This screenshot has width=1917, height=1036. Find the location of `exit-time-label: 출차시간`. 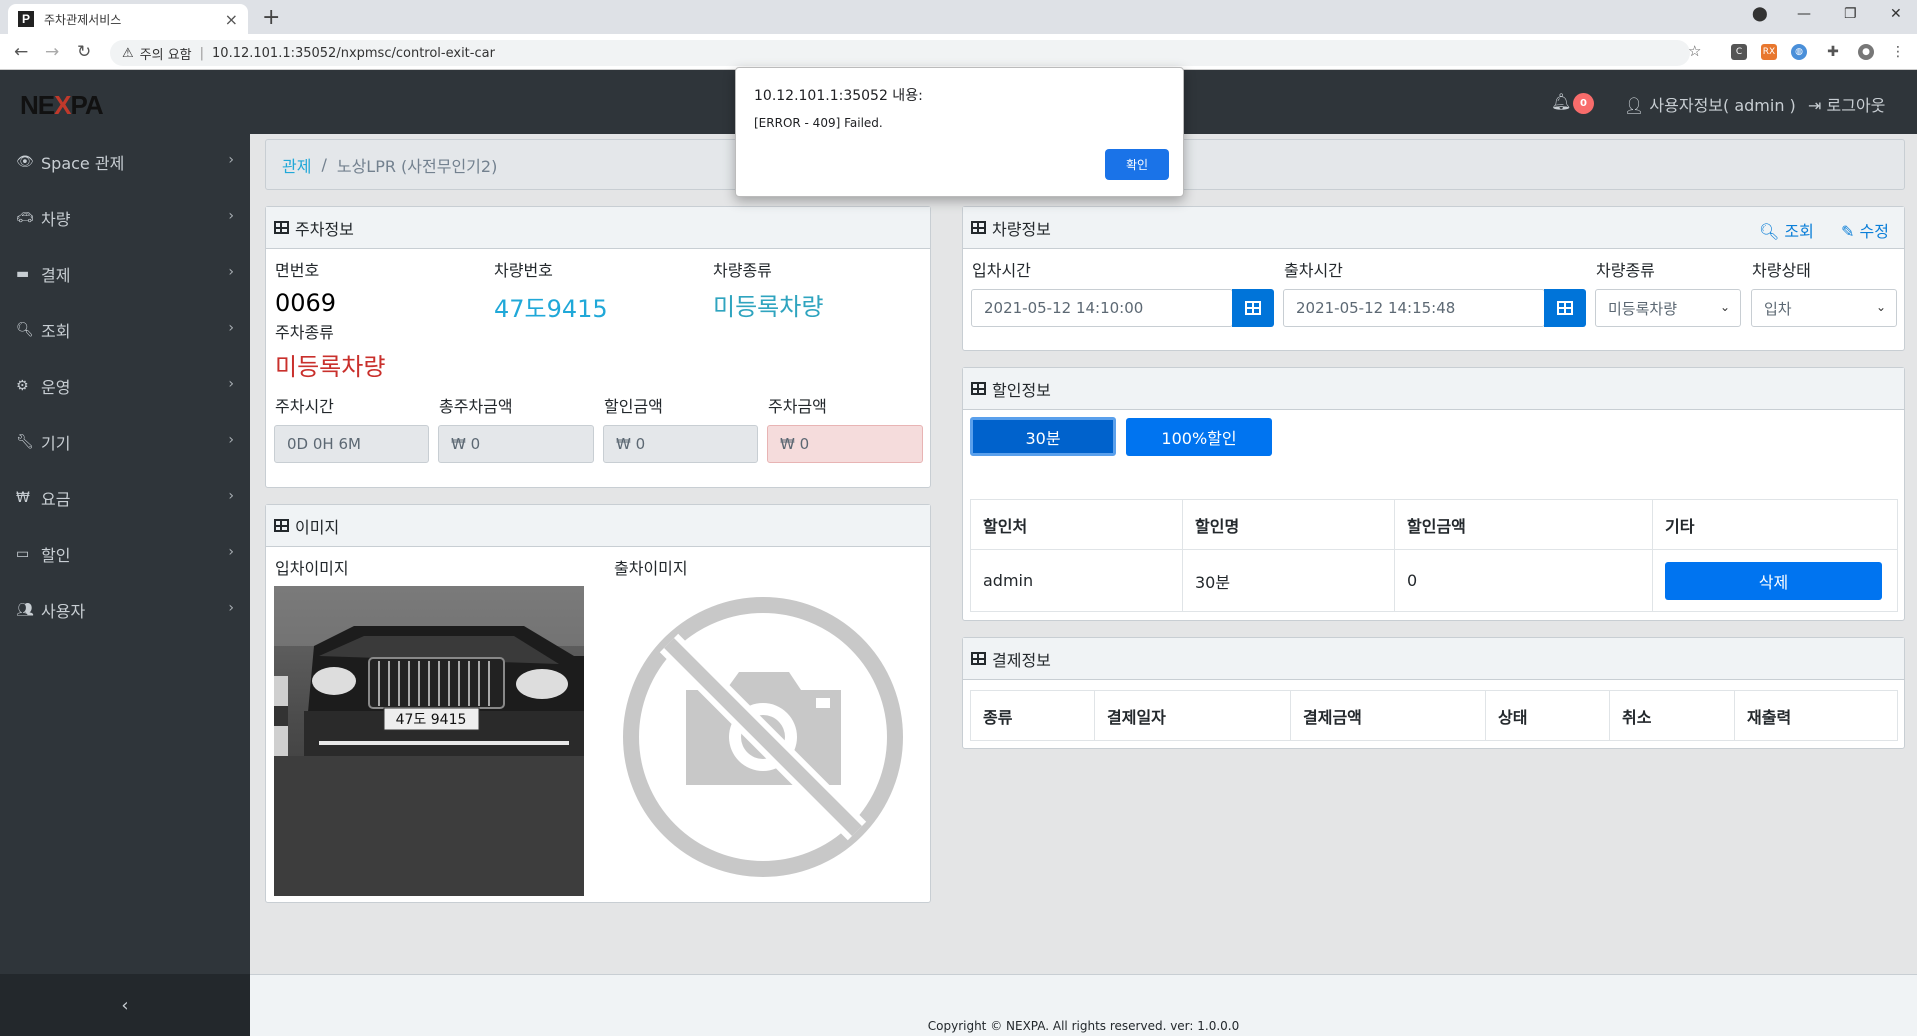

exit-time-label: 출차시간 is located at coordinates (1313, 270).